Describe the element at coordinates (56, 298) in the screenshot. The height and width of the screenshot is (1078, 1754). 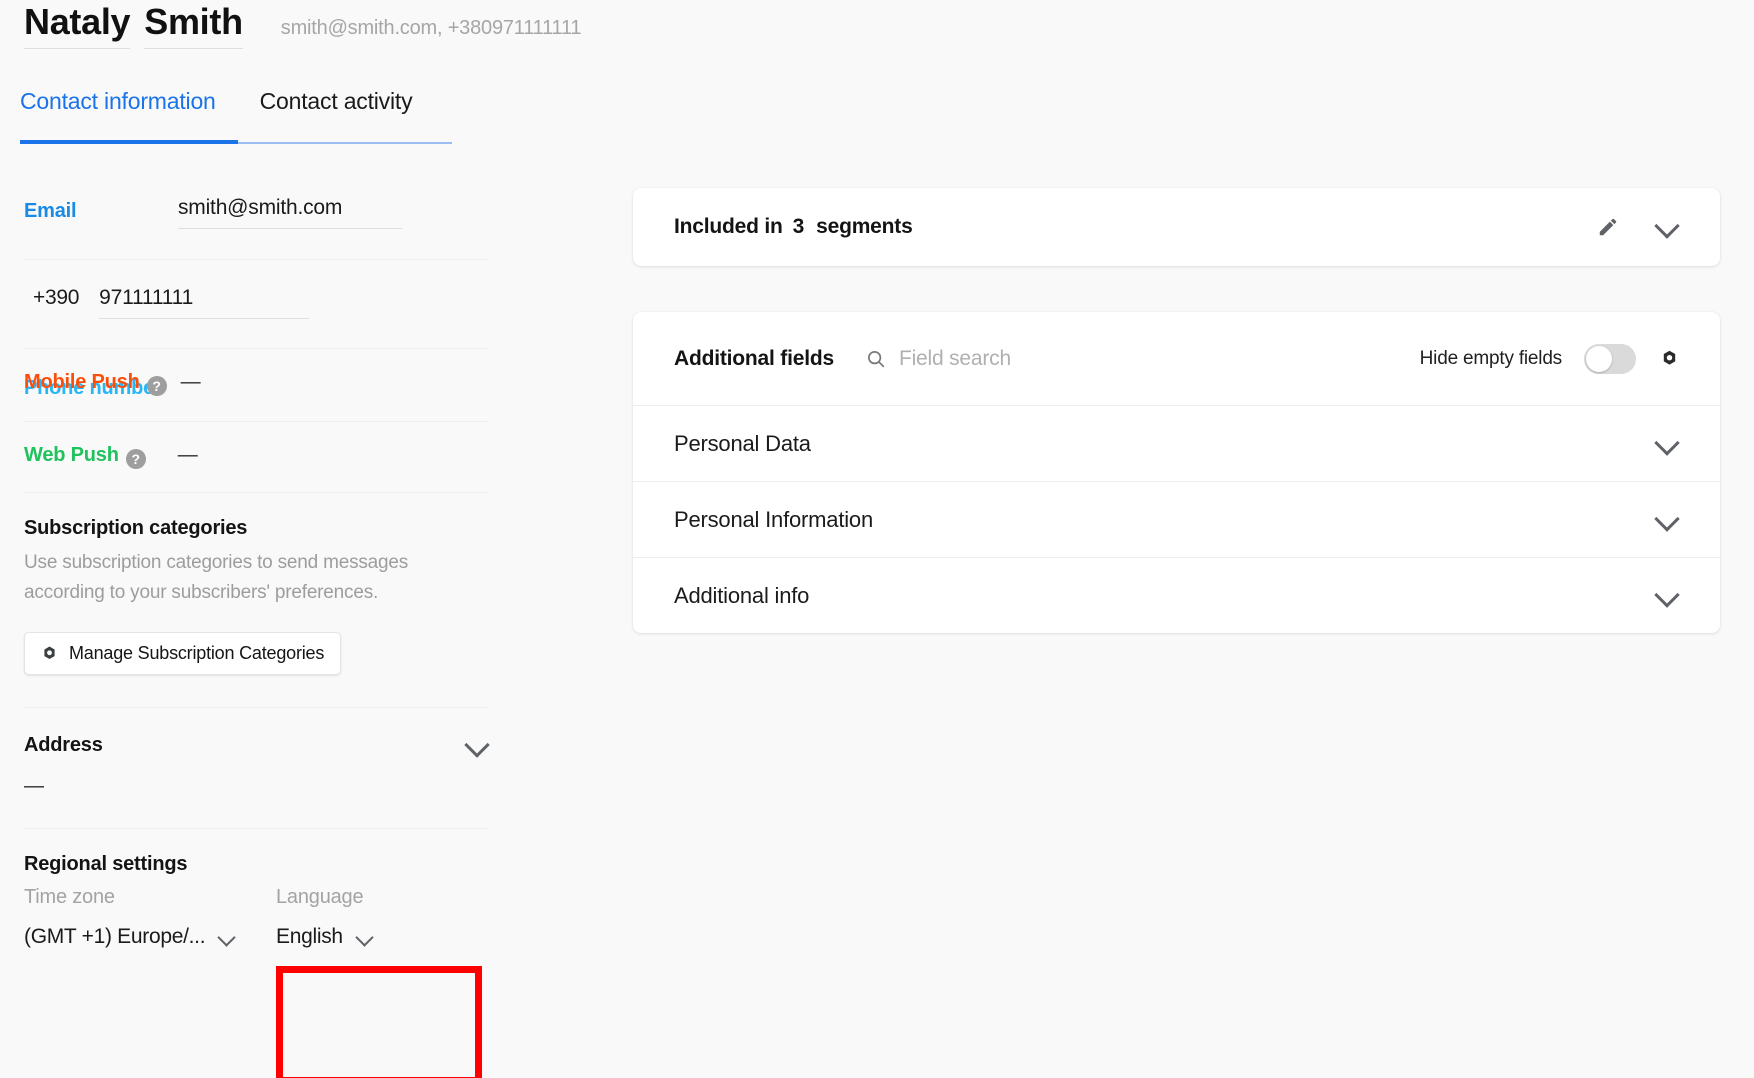
I see `phone-country-code: +390` at that location.